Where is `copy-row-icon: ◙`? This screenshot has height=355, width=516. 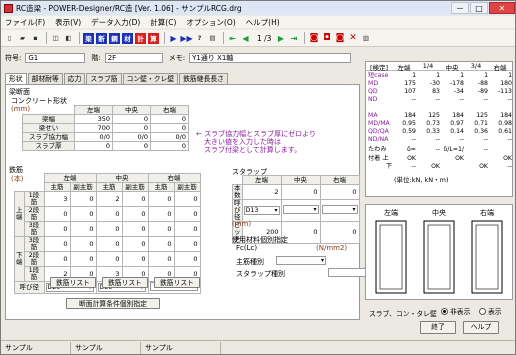 copy-row-icon: ◙ is located at coordinates (339, 38).